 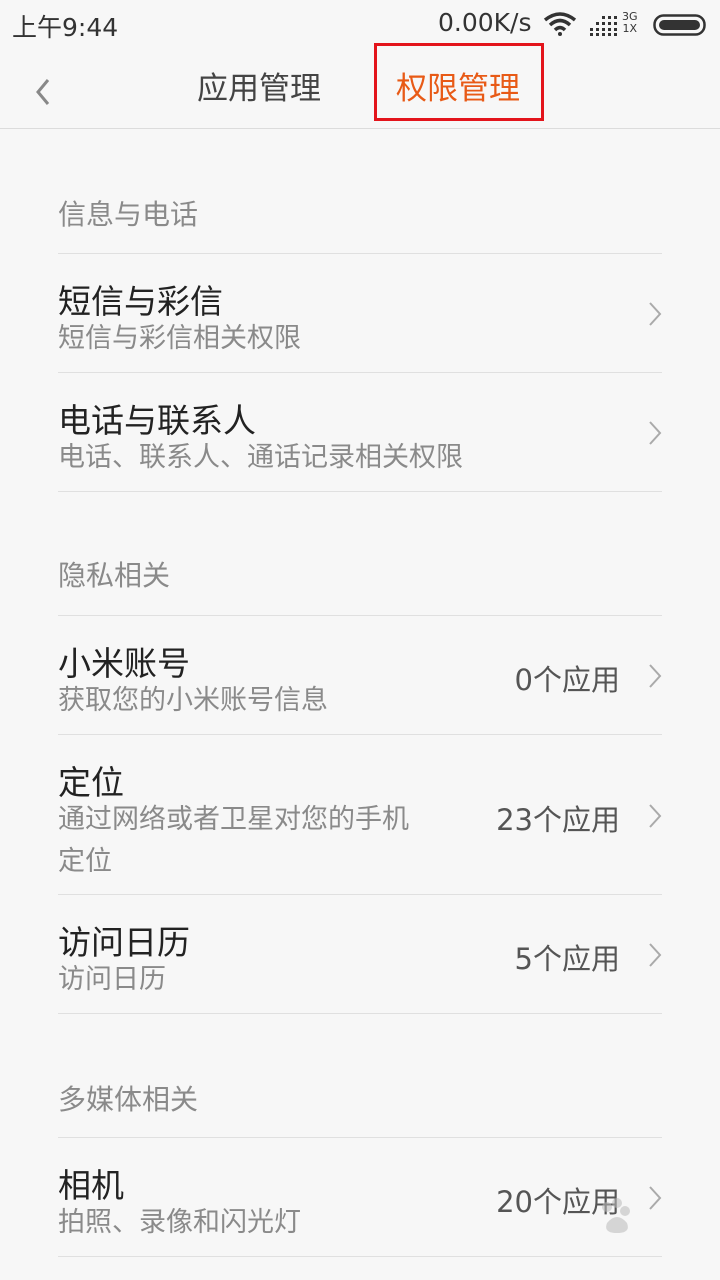 I want to click on back-arrow-icon, so click(x=44, y=92).